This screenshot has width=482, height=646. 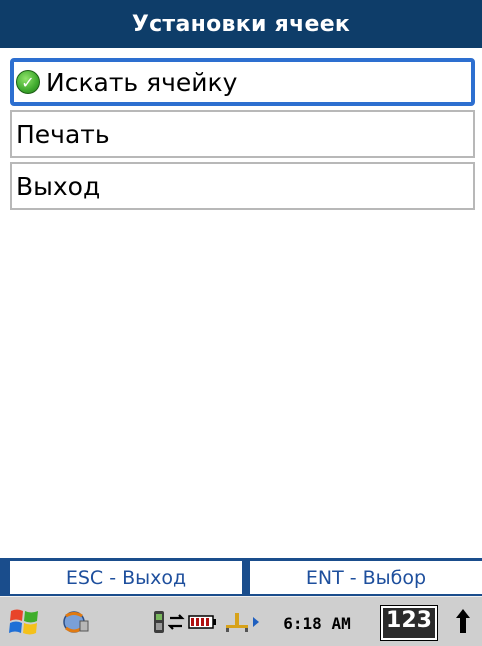 What do you see at coordinates (242, 82) in the screenshot?
I see `menu-item-find-cell: ✓ Искать ячейку` at bounding box center [242, 82].